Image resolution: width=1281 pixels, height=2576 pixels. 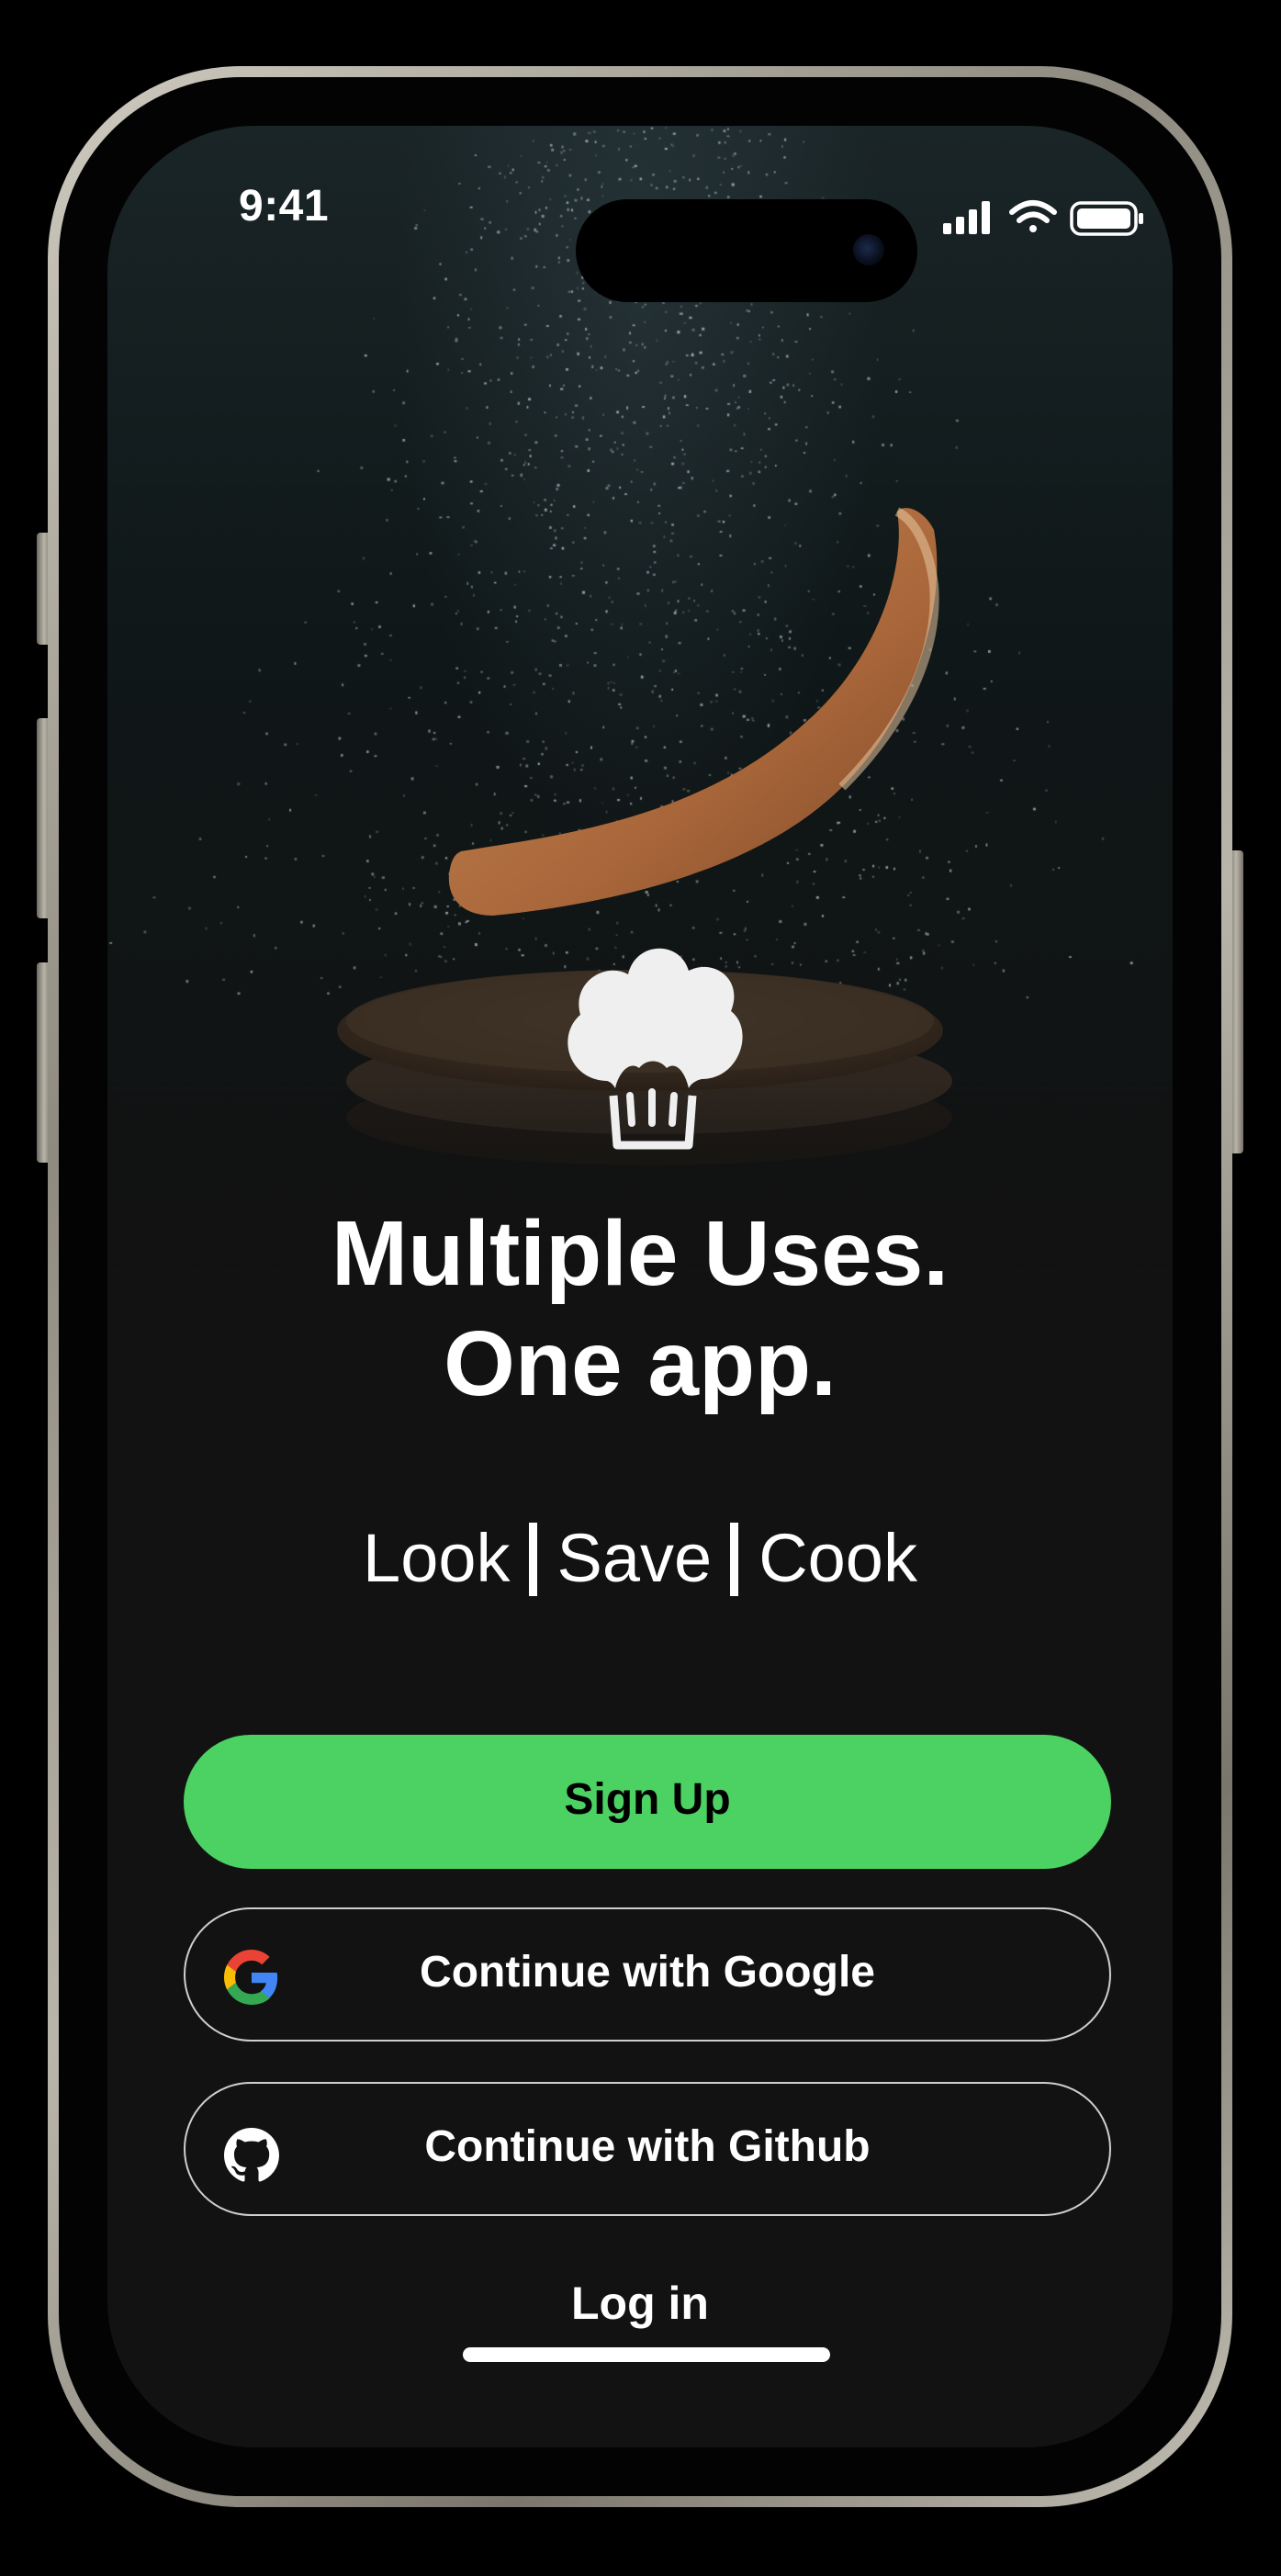 I want to click on tagline: Look Save Cook, so click(x=640, y=1558).